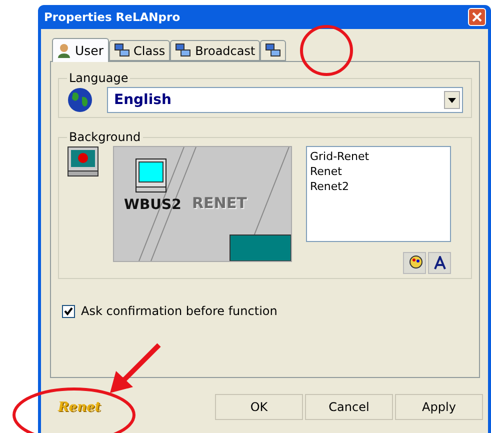 This screenshot has height=433, width=491. Describe the element at coordinates (64, 50) in the screenshot. I see `person-icon` at that location.